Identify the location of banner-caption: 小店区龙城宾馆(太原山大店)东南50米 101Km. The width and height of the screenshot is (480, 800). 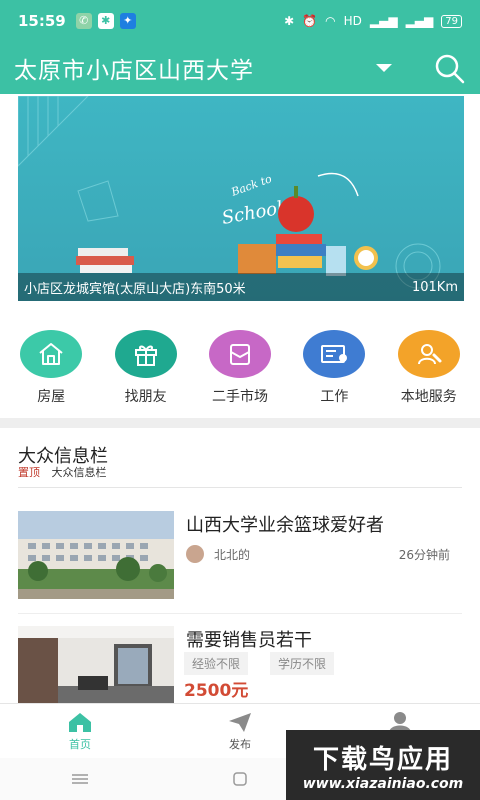
(241, 287).